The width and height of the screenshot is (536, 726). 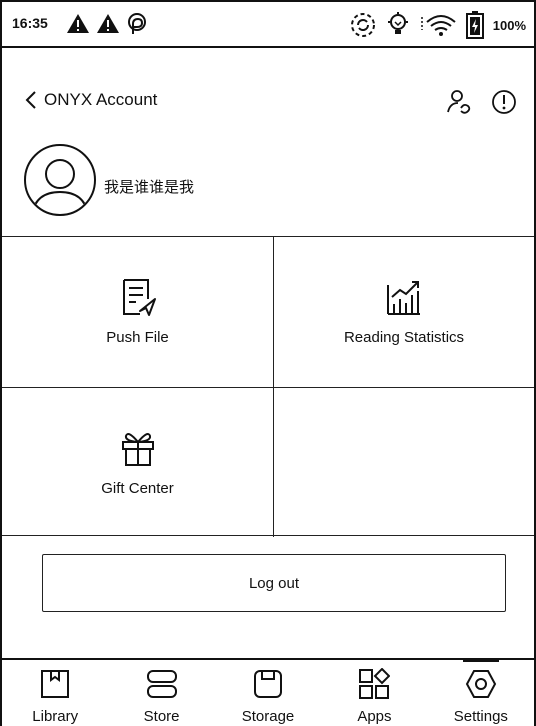 What do you see at coordinates (137, 449) in the screenshot?
I see `gift-icon` at bounding box center [137, 449].